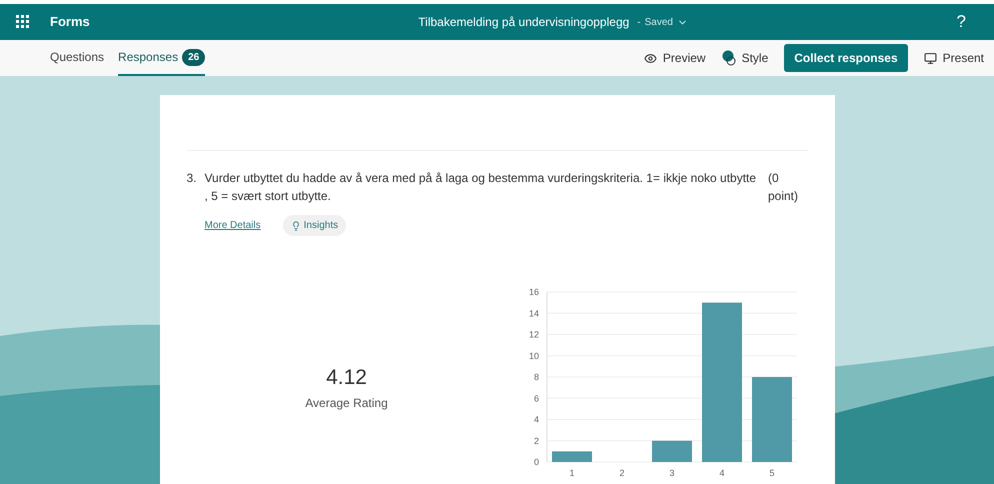 The width and height of the screenshot is (994, 484). What do you see at coordinates (961, 22) in the screenshot?
I see `help-button: ?` at bounding box center [961, 22].